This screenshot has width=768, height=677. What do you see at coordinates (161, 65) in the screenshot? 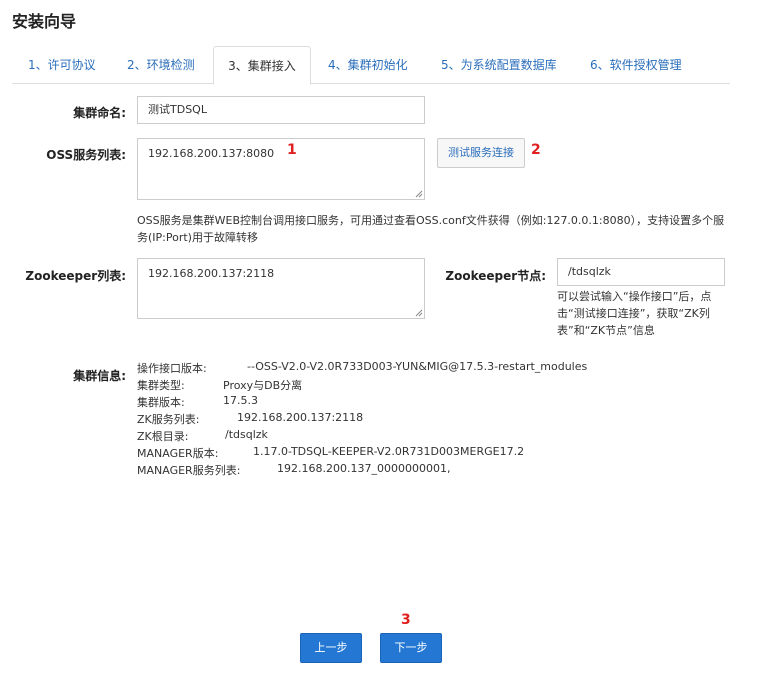
I see `tab-env-check: 2、环境检测` at bounding box center [161, 65].